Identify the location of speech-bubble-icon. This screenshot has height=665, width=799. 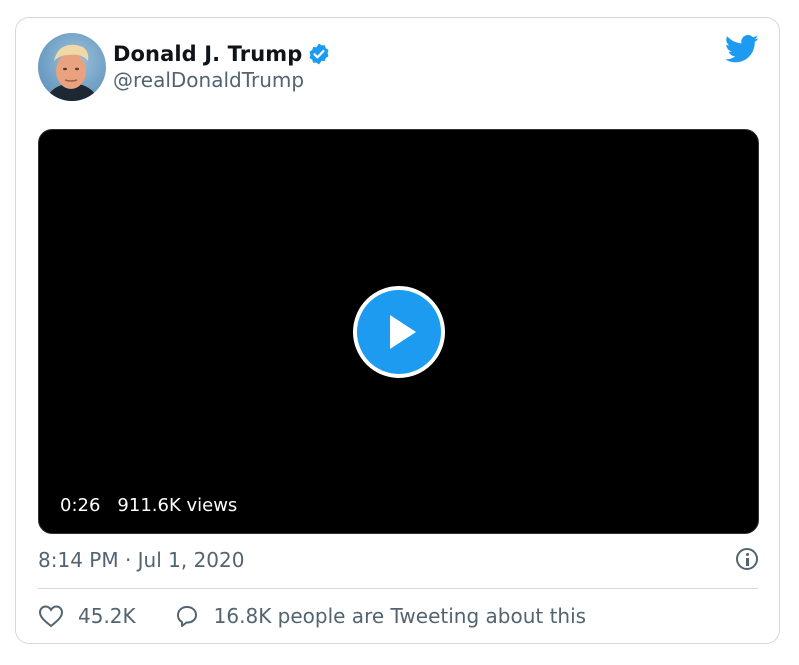
(186, 616).